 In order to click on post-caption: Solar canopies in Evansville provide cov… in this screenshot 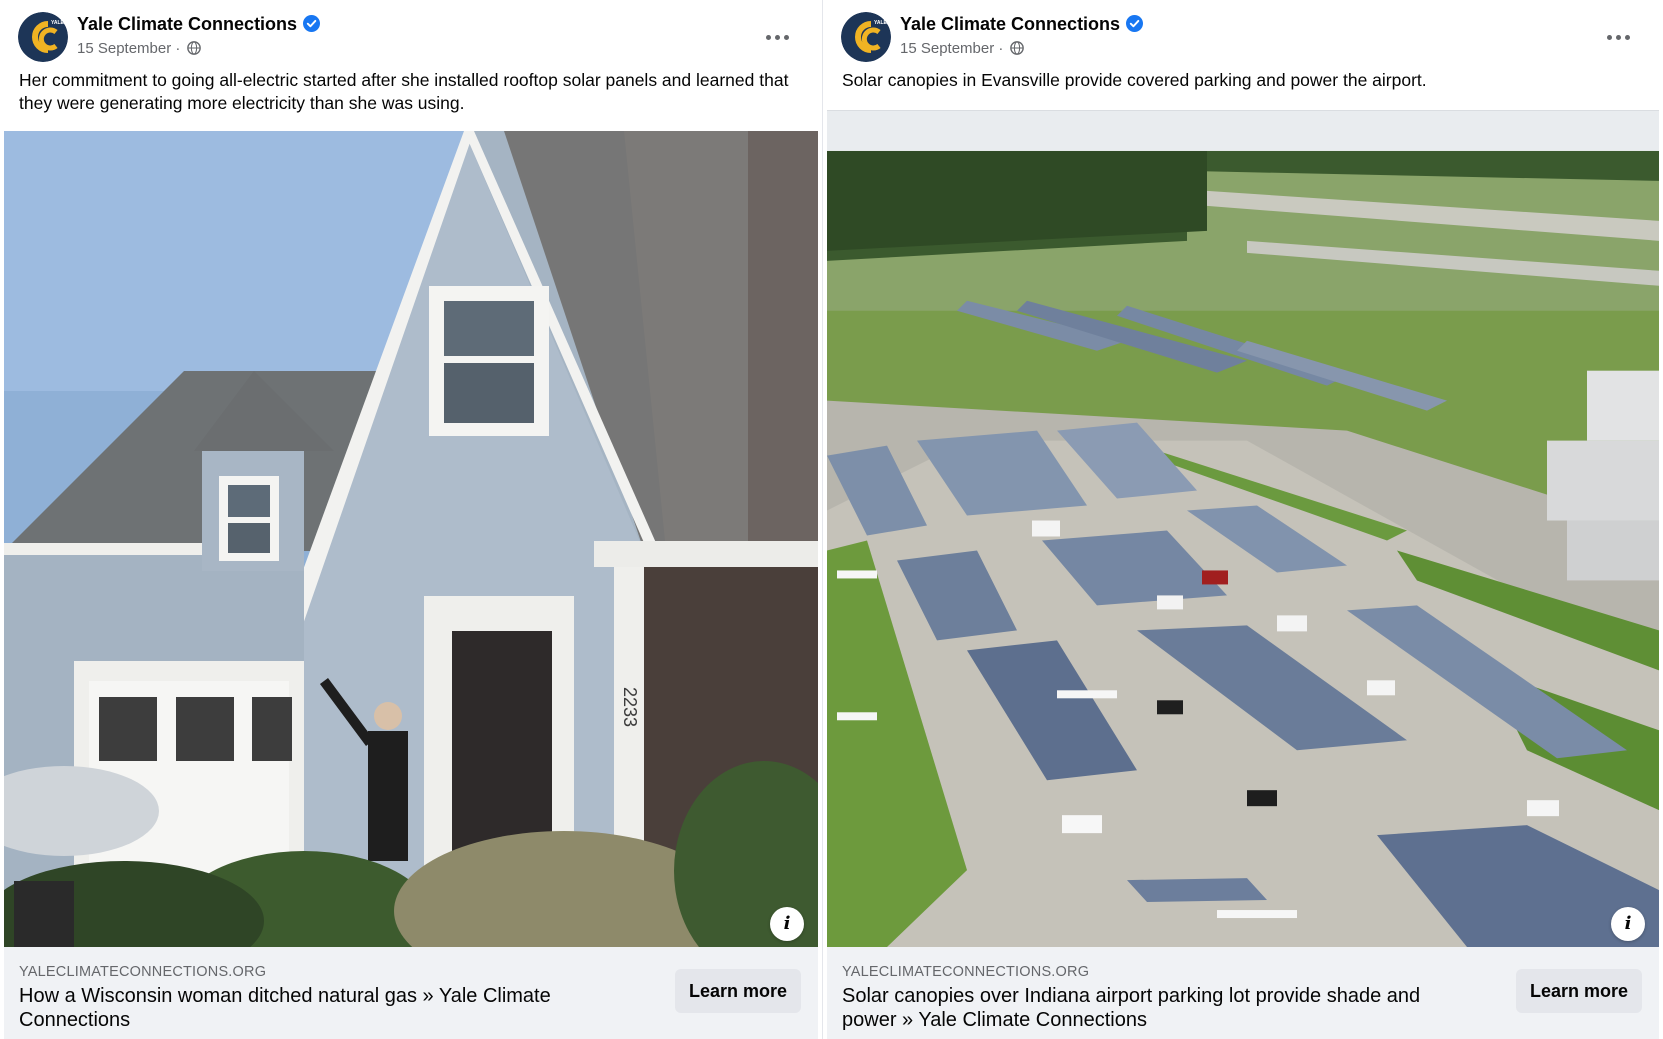, I will do `click(1134, 80)`.